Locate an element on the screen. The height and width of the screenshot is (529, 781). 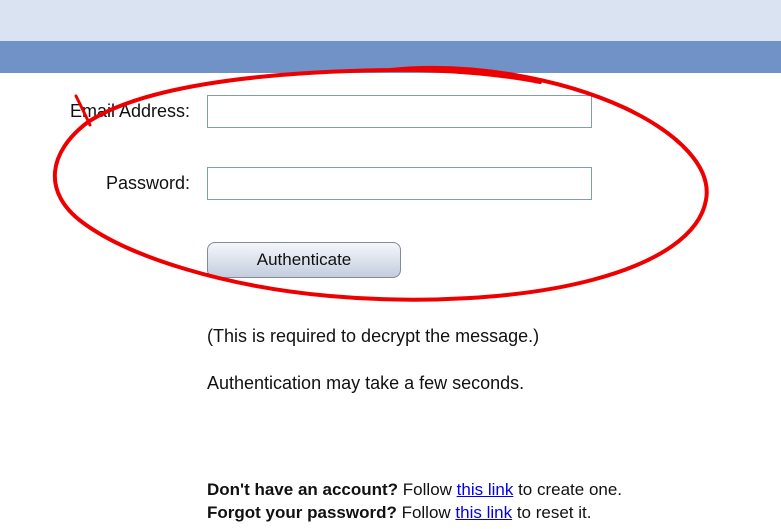
signup-question: Don't have an account? is located at coordinates (303, 489).